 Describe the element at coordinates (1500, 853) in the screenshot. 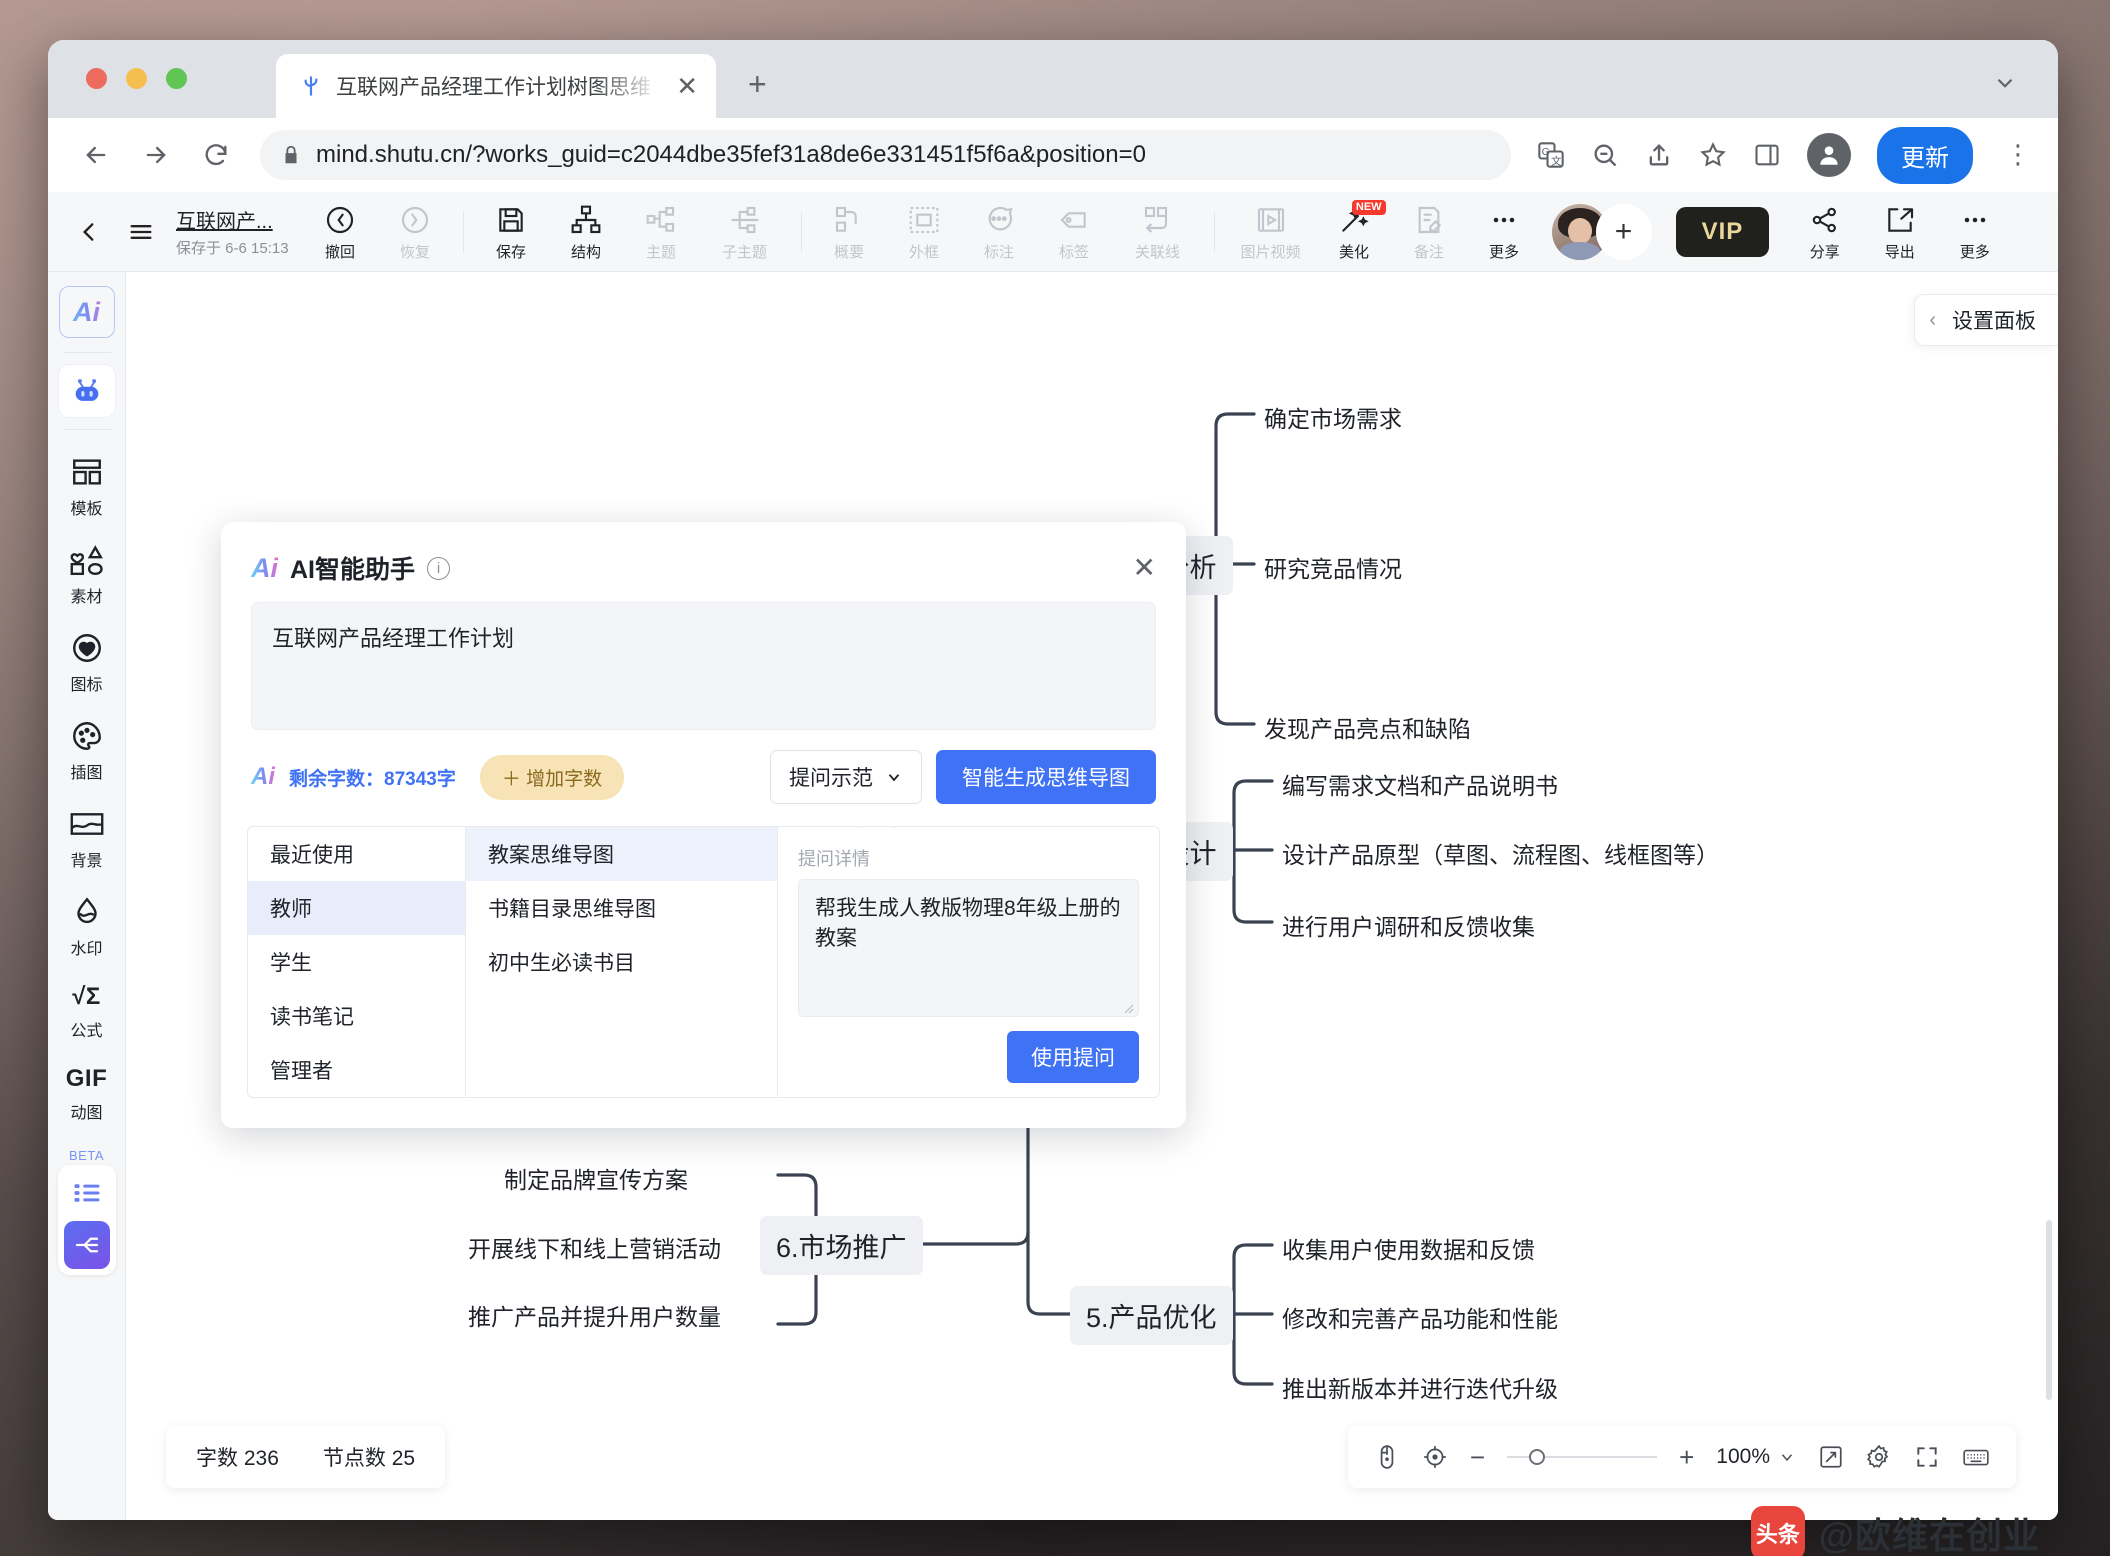

I see `mindmap-leaf: 设计产品原型（草图、流程图、线框图等）` at that location.